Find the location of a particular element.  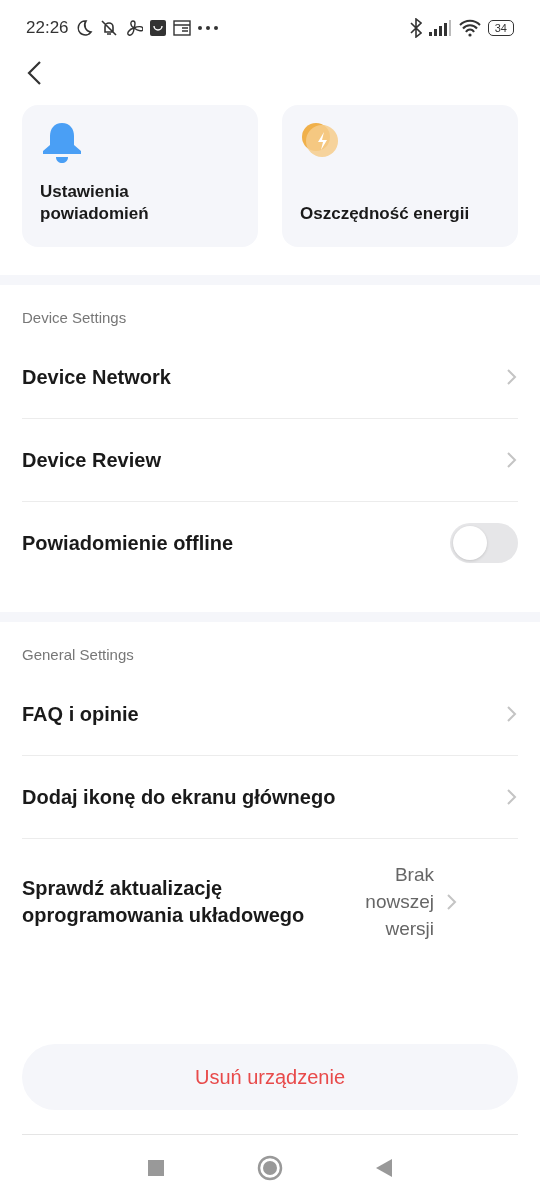

battery-indicator: 34 is located at coordinates (500, 27).